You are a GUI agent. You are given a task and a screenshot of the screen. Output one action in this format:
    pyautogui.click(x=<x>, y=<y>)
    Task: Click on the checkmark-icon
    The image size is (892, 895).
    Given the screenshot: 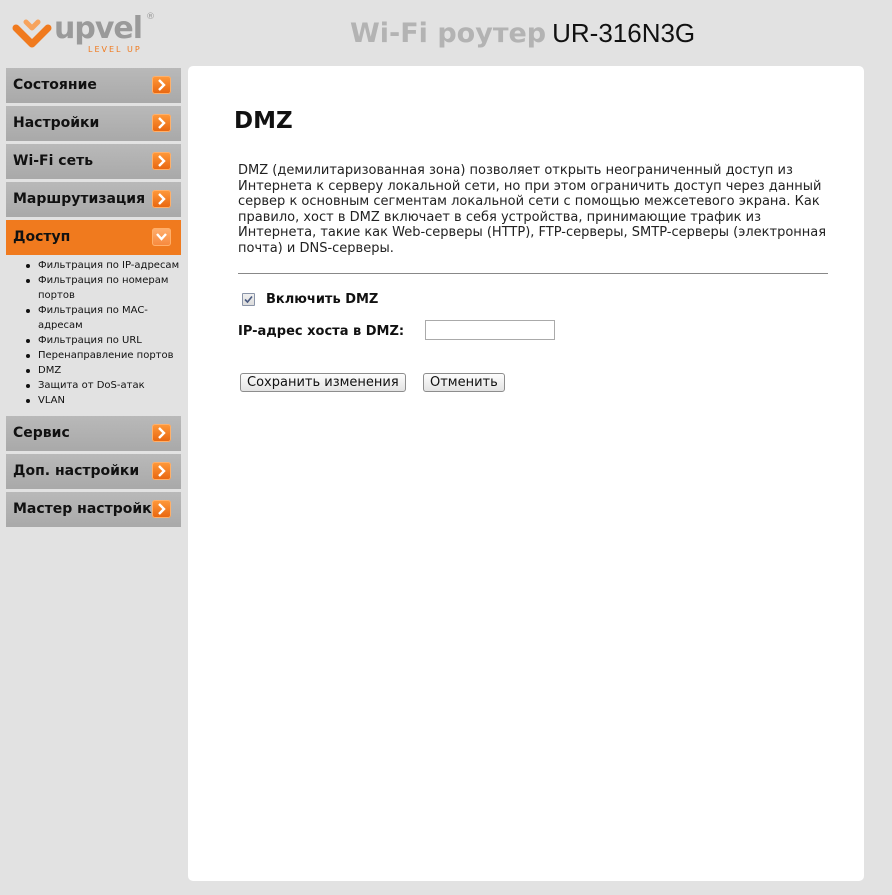 What is the action you would take?
    pyautogui.click(x=248, y=299)
    